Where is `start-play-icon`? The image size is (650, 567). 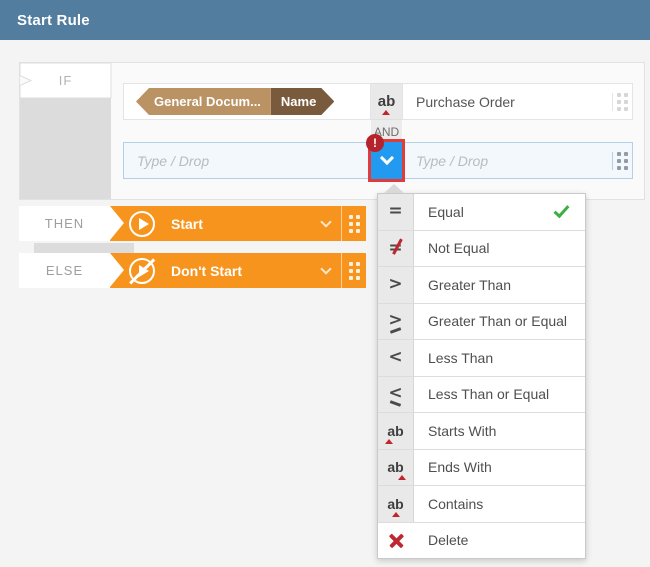
start-play-icon is located at coordinates (142, 223).